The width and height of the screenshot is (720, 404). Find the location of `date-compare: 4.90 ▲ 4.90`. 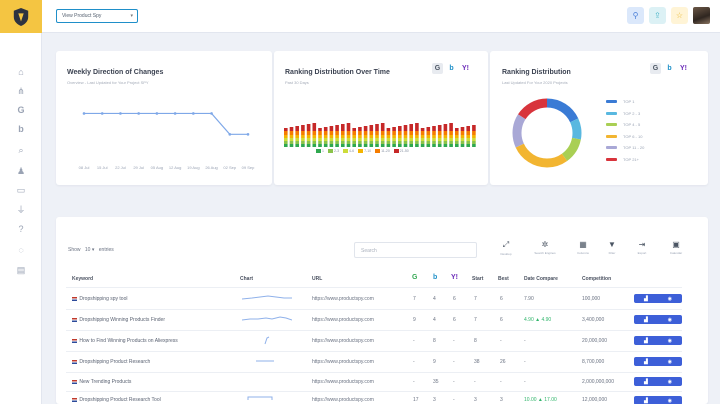

date-compare: 4.90 ▲ 4.90 is located at coordinates (538, 320).